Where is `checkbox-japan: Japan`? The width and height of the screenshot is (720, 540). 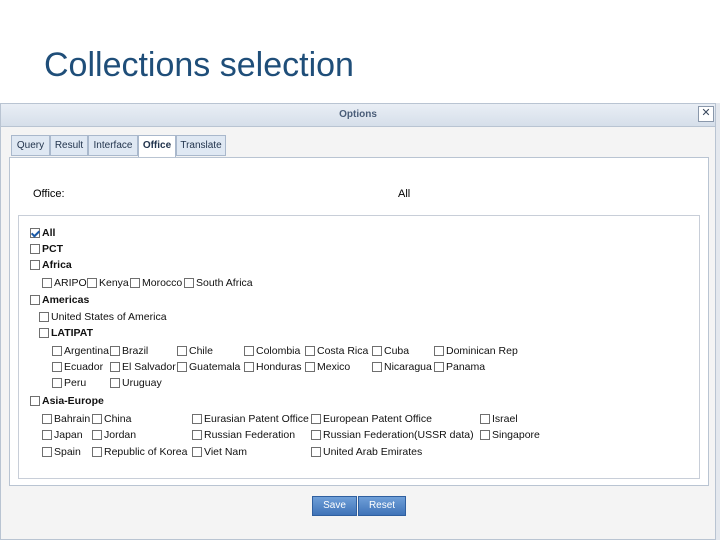 checkbox-japan: Japan is located at coordinates (62, 435).